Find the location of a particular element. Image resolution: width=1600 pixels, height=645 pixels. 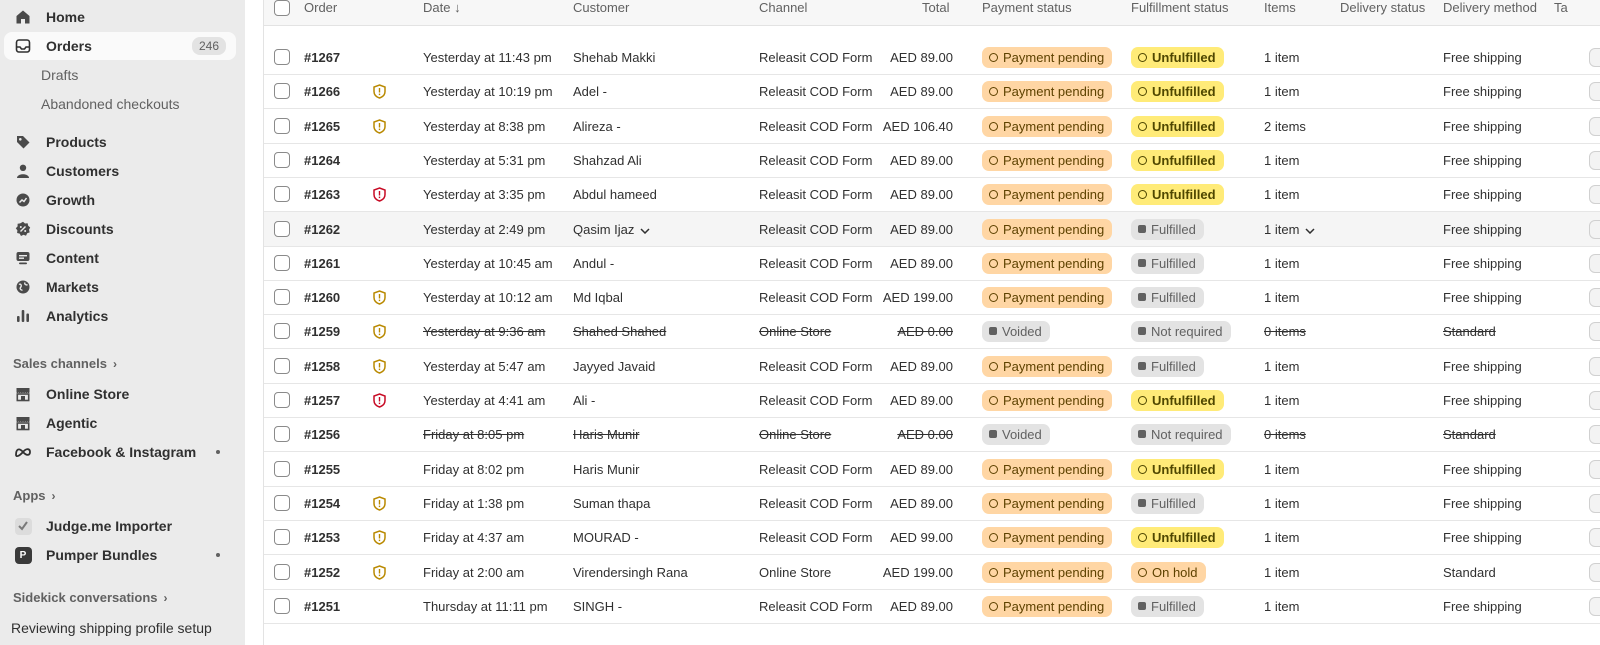

order-customer: Ali - is located at coordinates (584, 400).